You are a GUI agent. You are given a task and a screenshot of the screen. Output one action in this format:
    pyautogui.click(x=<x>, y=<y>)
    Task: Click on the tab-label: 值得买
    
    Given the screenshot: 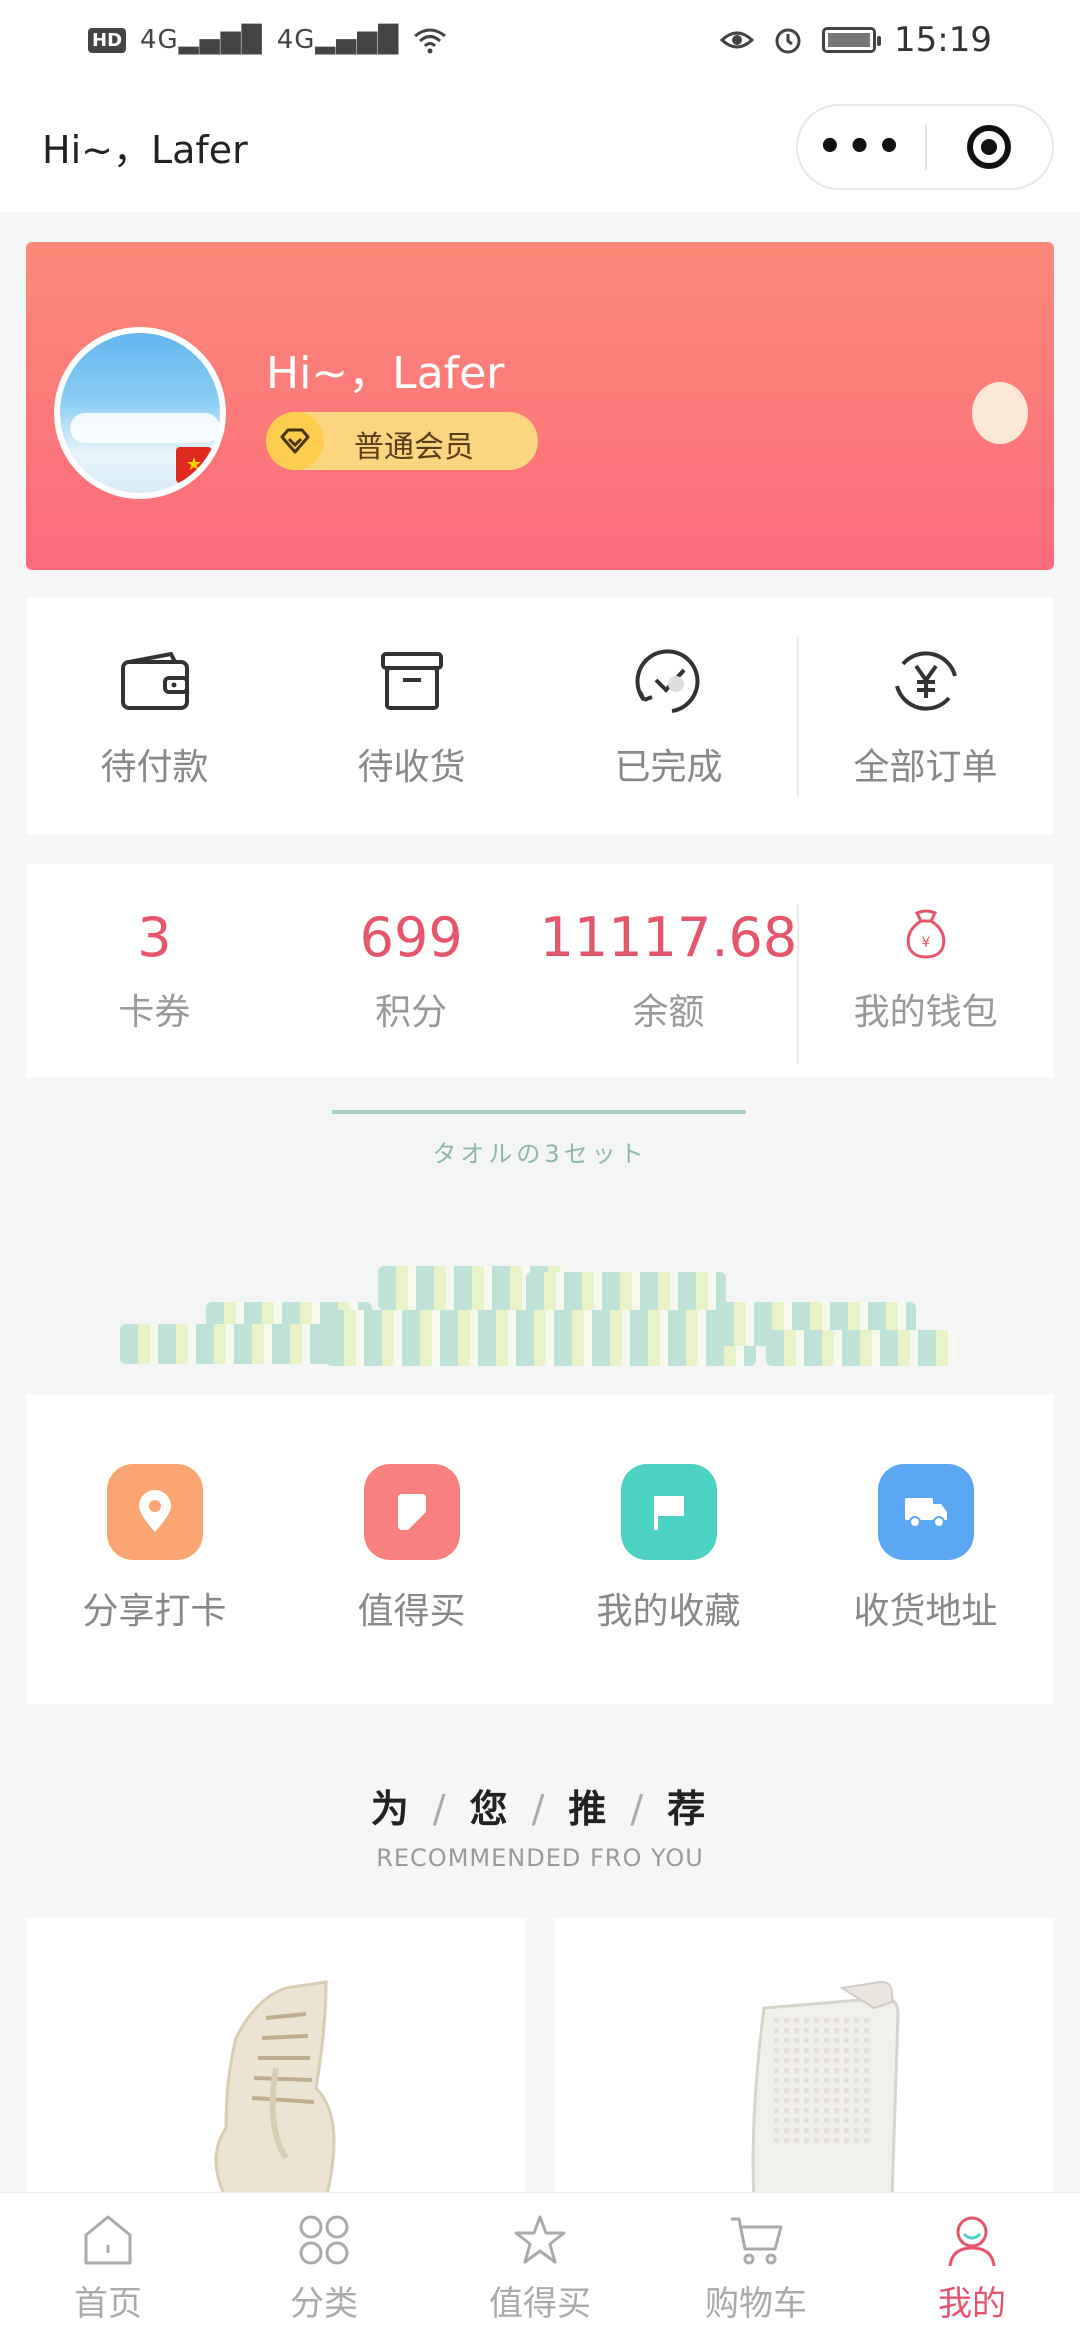 What is the action you would take?
    pyautogui.click(x=540, y=2303)
    